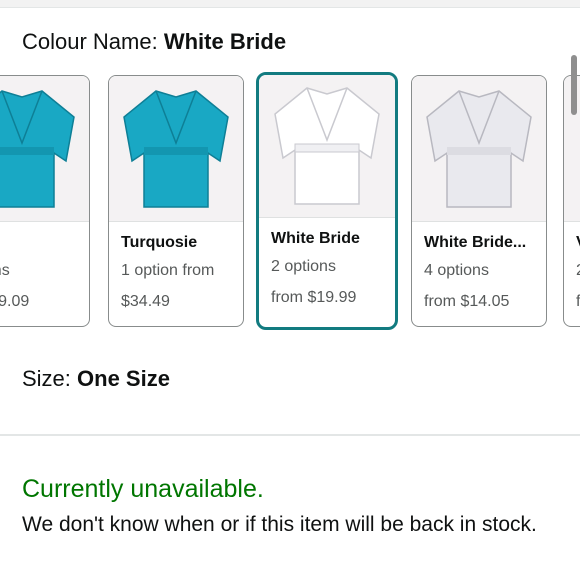 This screenshot has width=580, height=580. Describe the element at coordinates (159, 242) in the screenshot. I see `swatch-title: Turquosie` at that location.